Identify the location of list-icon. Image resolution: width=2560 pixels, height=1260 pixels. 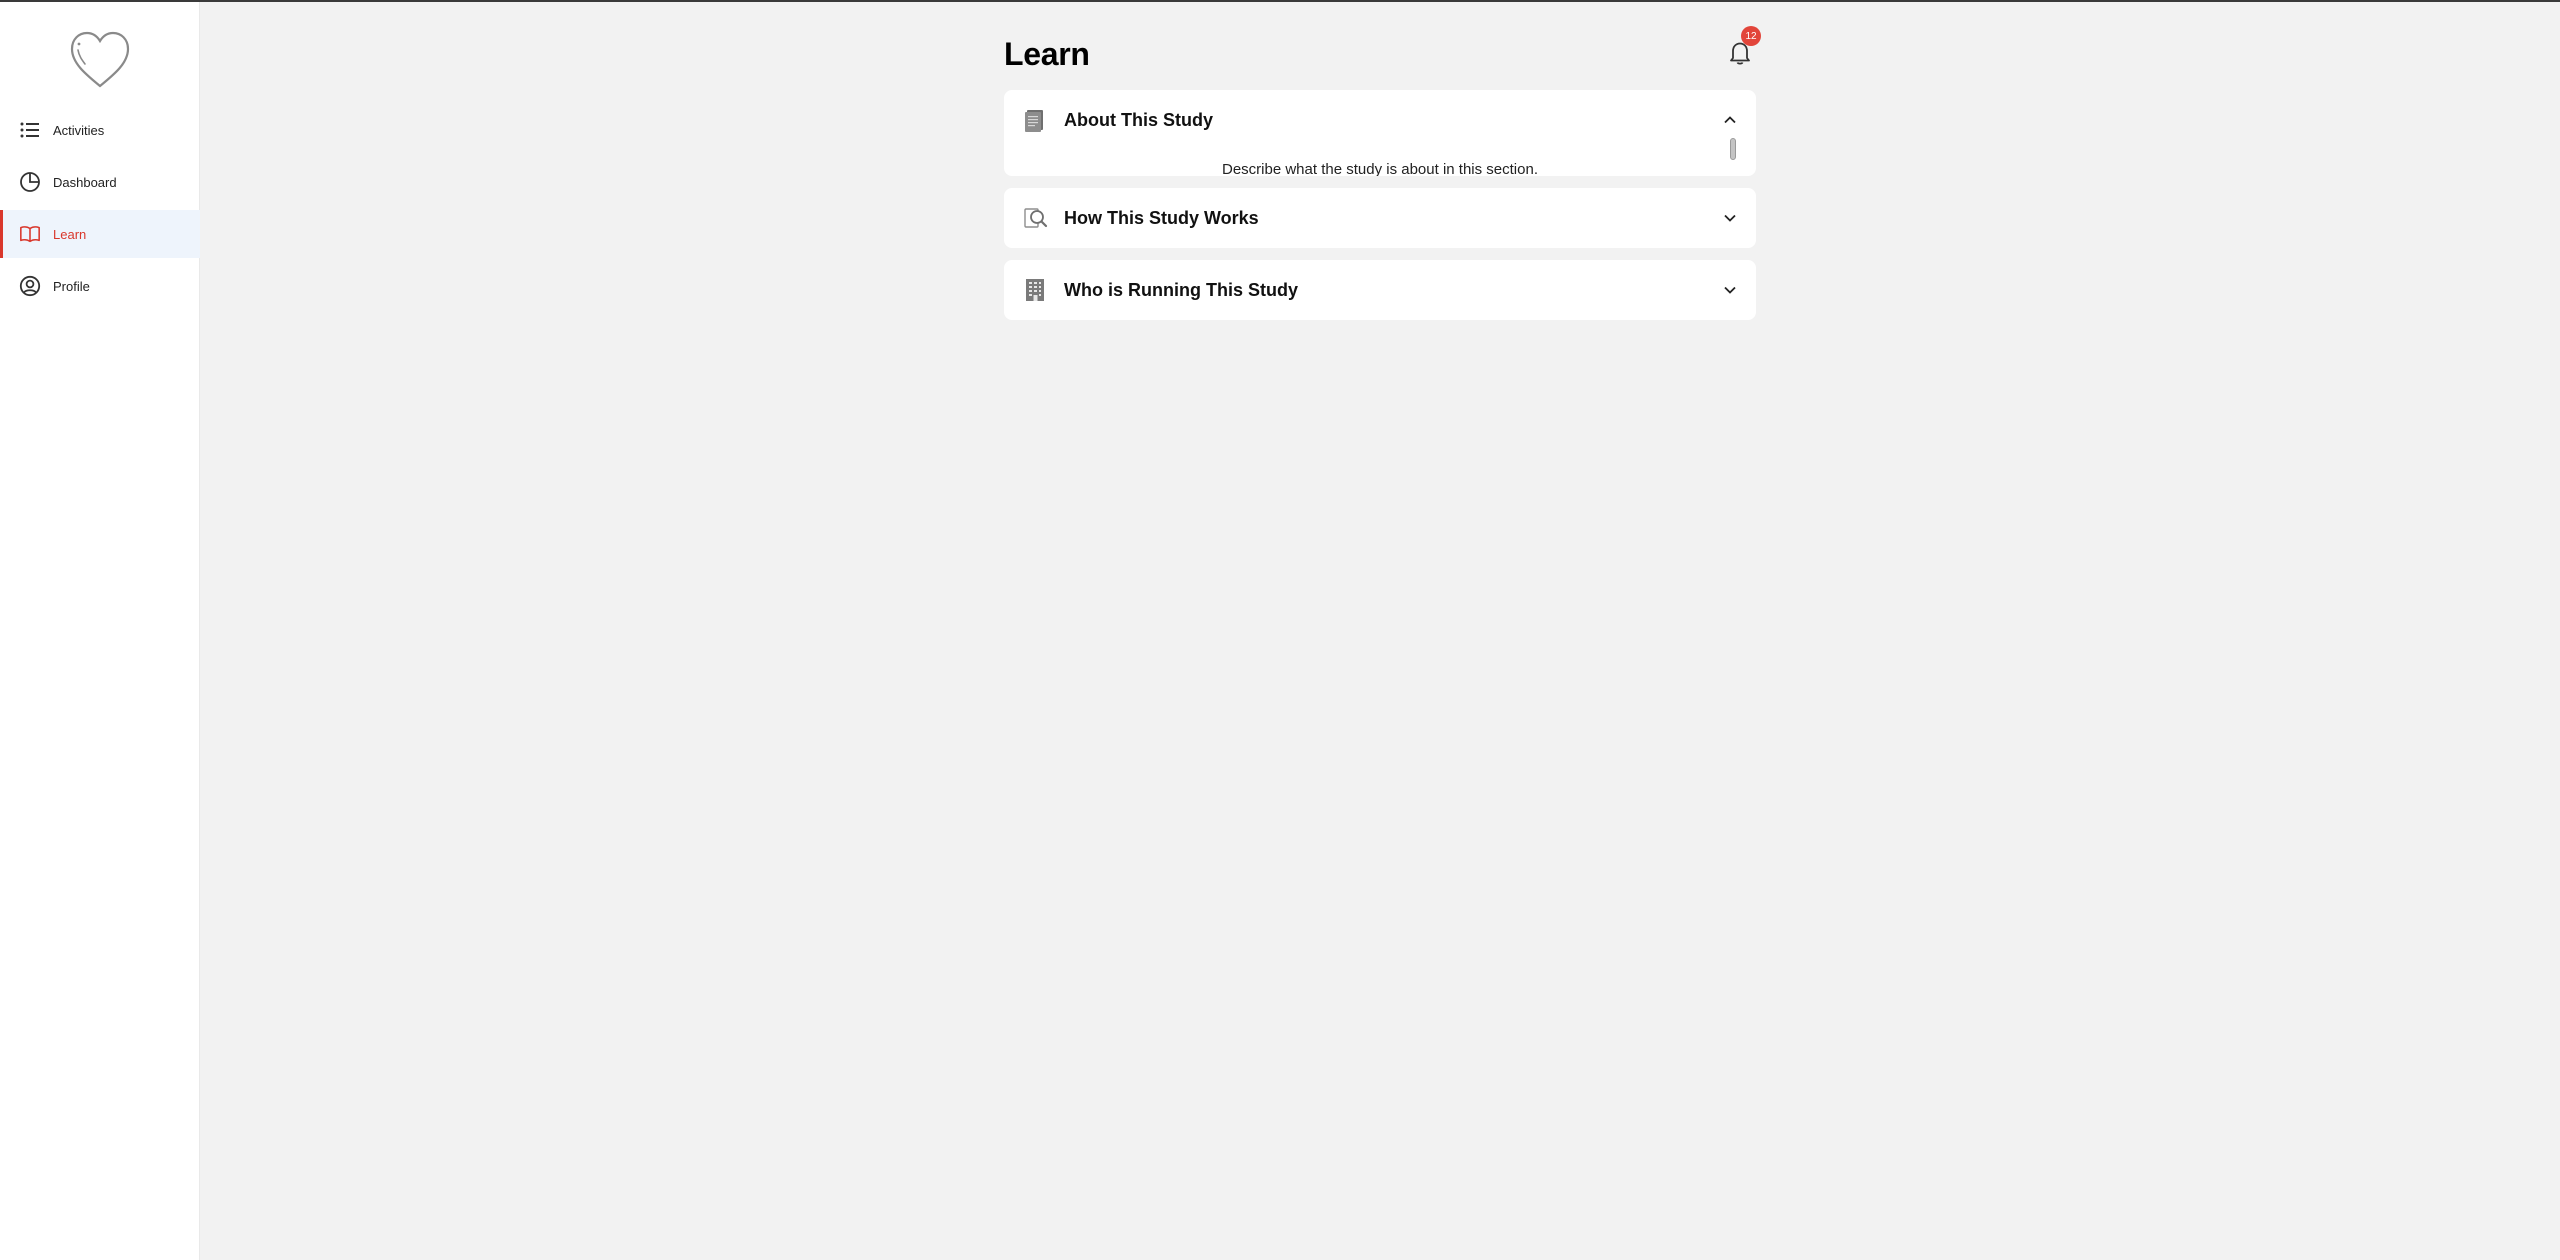
(30, 130).